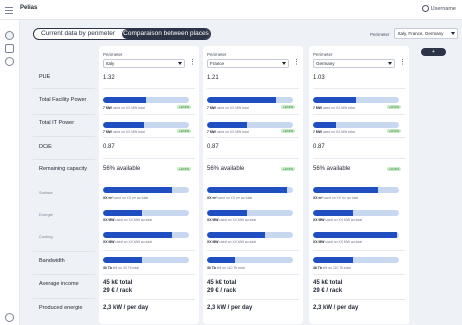 The width and height of the screenshot is (462, 325). What do you see at coordinates (166, 34) in the screenshot?
I see `tab-comparison: Comparaison between places` at bounding box center [166, 34].